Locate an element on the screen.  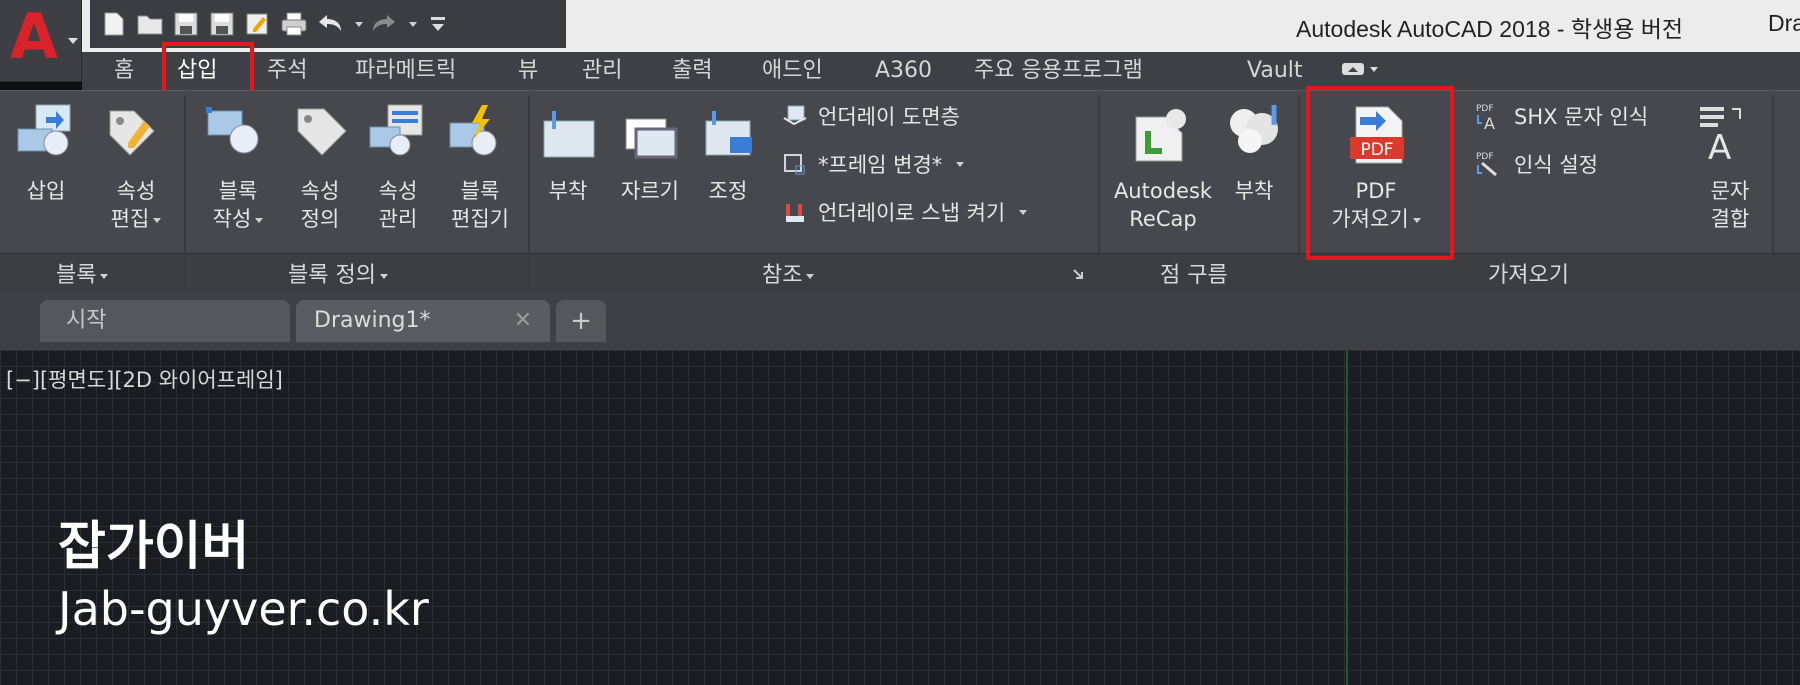
snap-icon is located at coordinates (795, 213).